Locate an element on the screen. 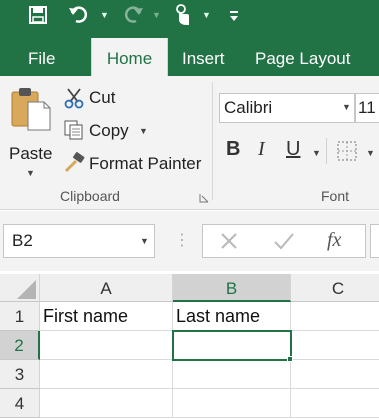 The width and height of the screenshot is (379, 419). clipboard-group-label: Clipboard is located at coordinates (90, 196).